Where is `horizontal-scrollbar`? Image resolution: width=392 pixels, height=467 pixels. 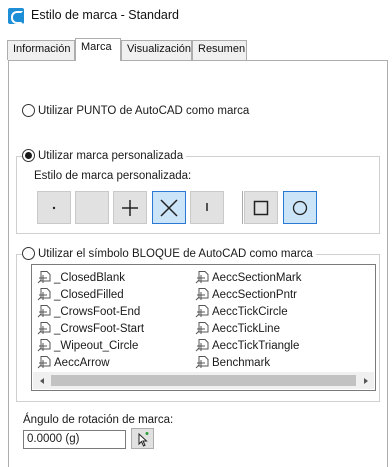
horizontal-scrollbar is located at coordinates (203, 380).